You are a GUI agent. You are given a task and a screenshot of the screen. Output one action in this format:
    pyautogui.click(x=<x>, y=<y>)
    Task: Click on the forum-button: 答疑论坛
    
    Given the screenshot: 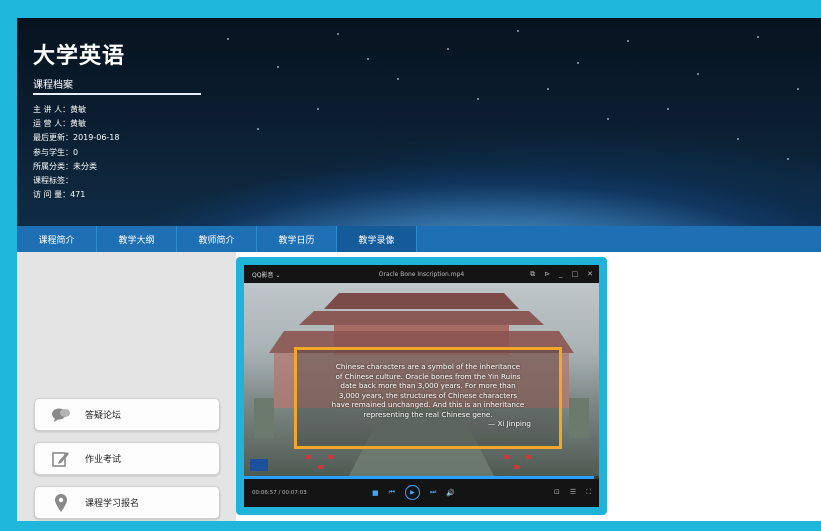 What is the action you would take?
    pyautogui.click(x=127, y=414)
    